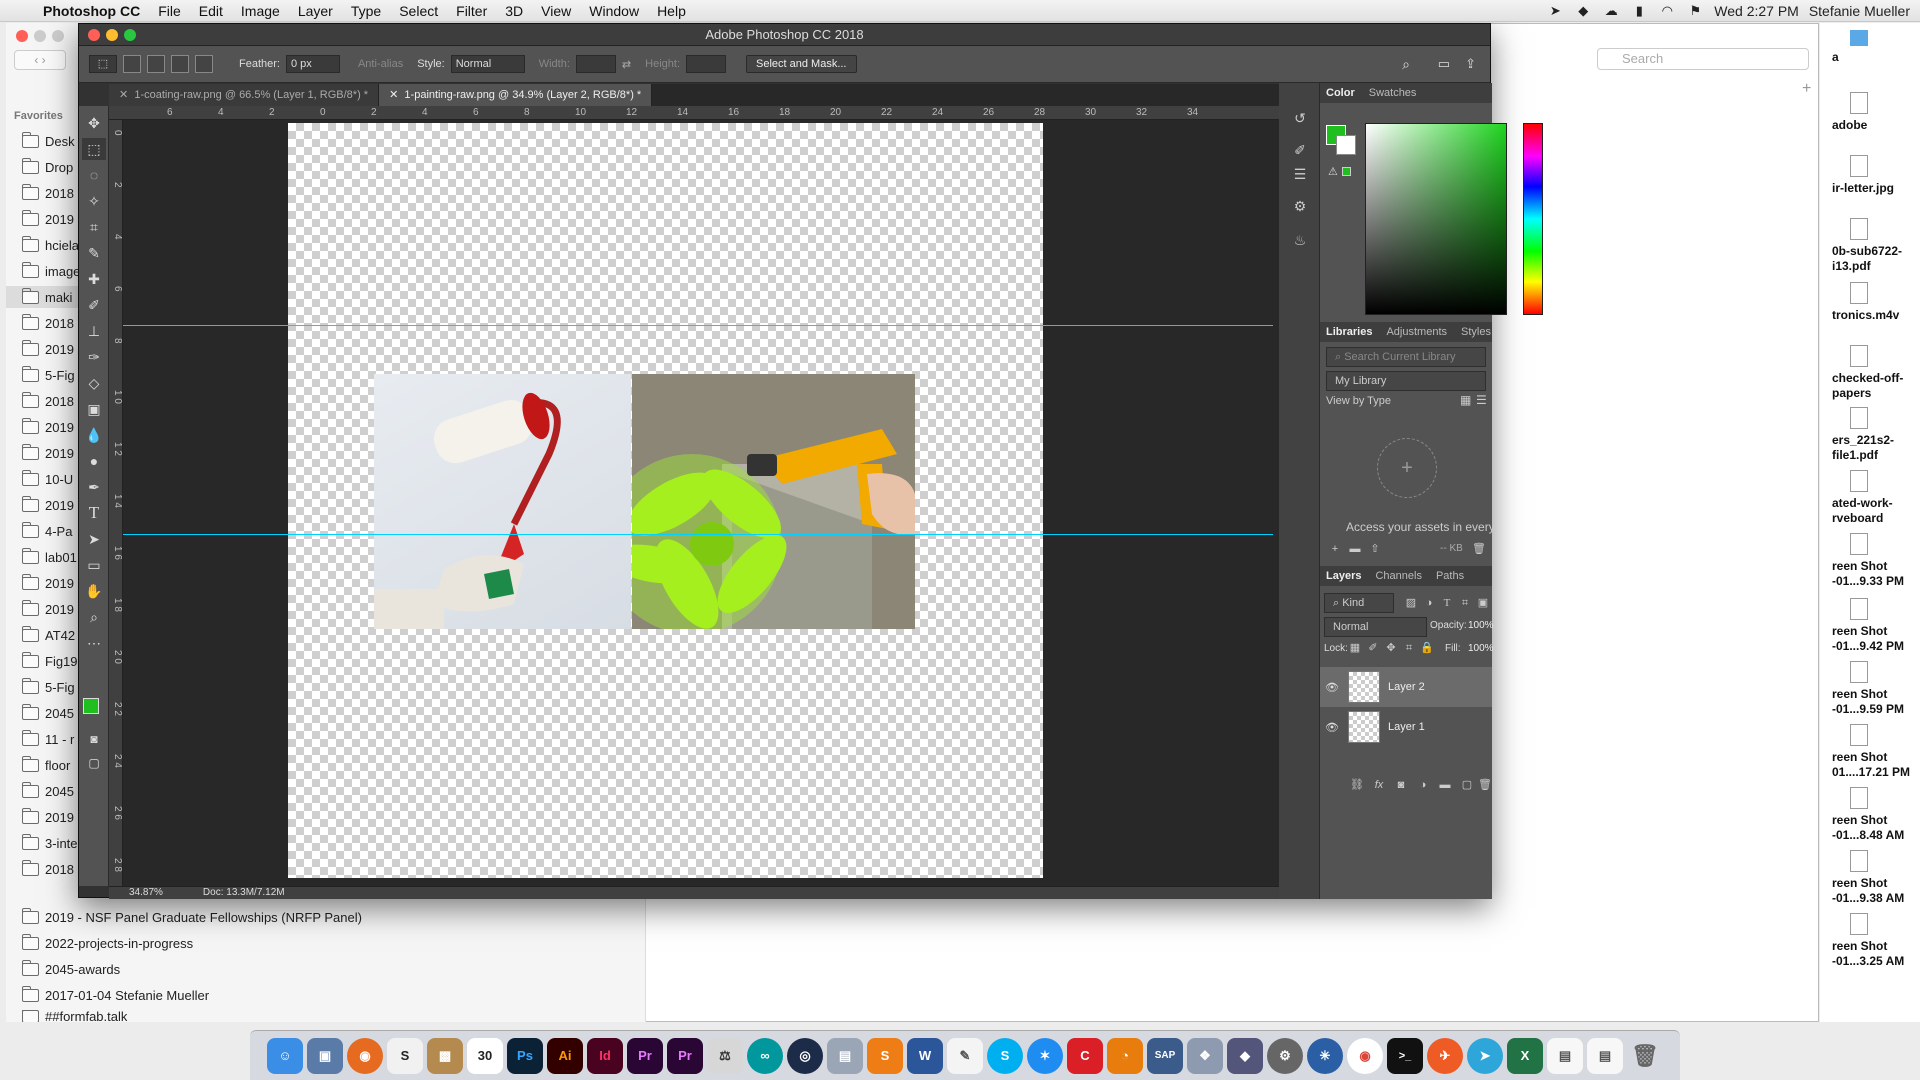  What do you see at coordinates (94, 763) in the screenshot?
I see `screen-mode-icon: ▢` at bounding box center [94, 763].